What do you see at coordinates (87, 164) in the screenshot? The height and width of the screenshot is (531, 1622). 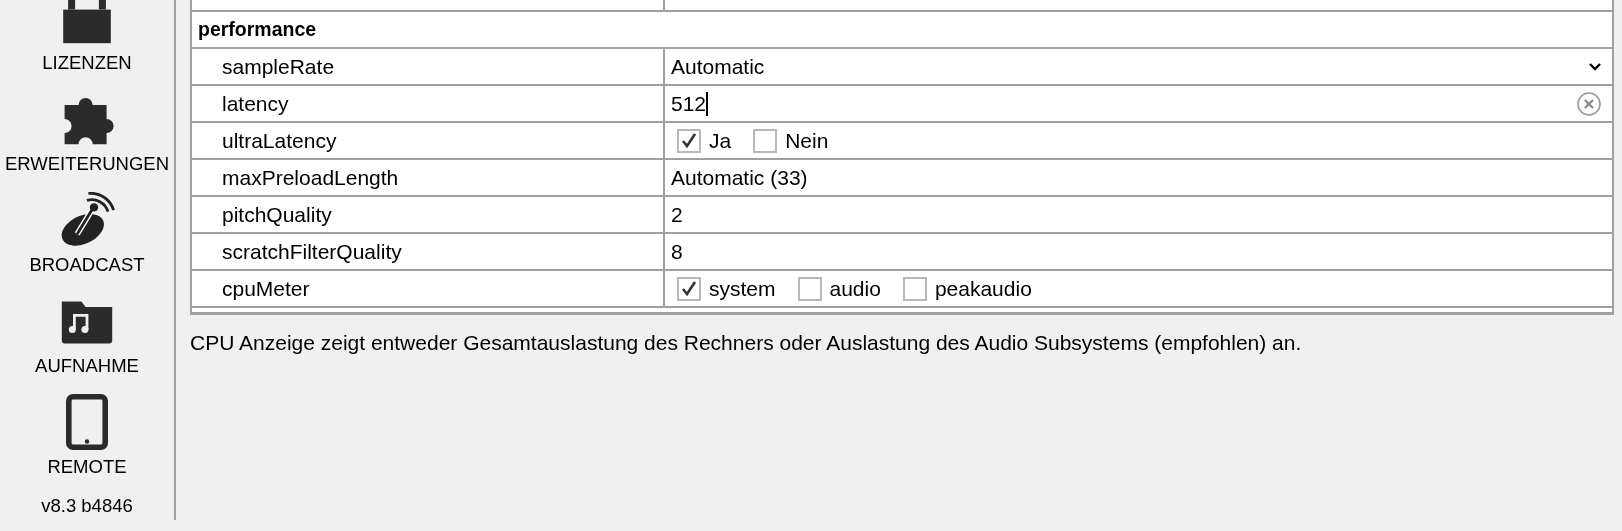 I see `sidebar-item: ERWEITERUNGEN` at bounding box center [87, 164].